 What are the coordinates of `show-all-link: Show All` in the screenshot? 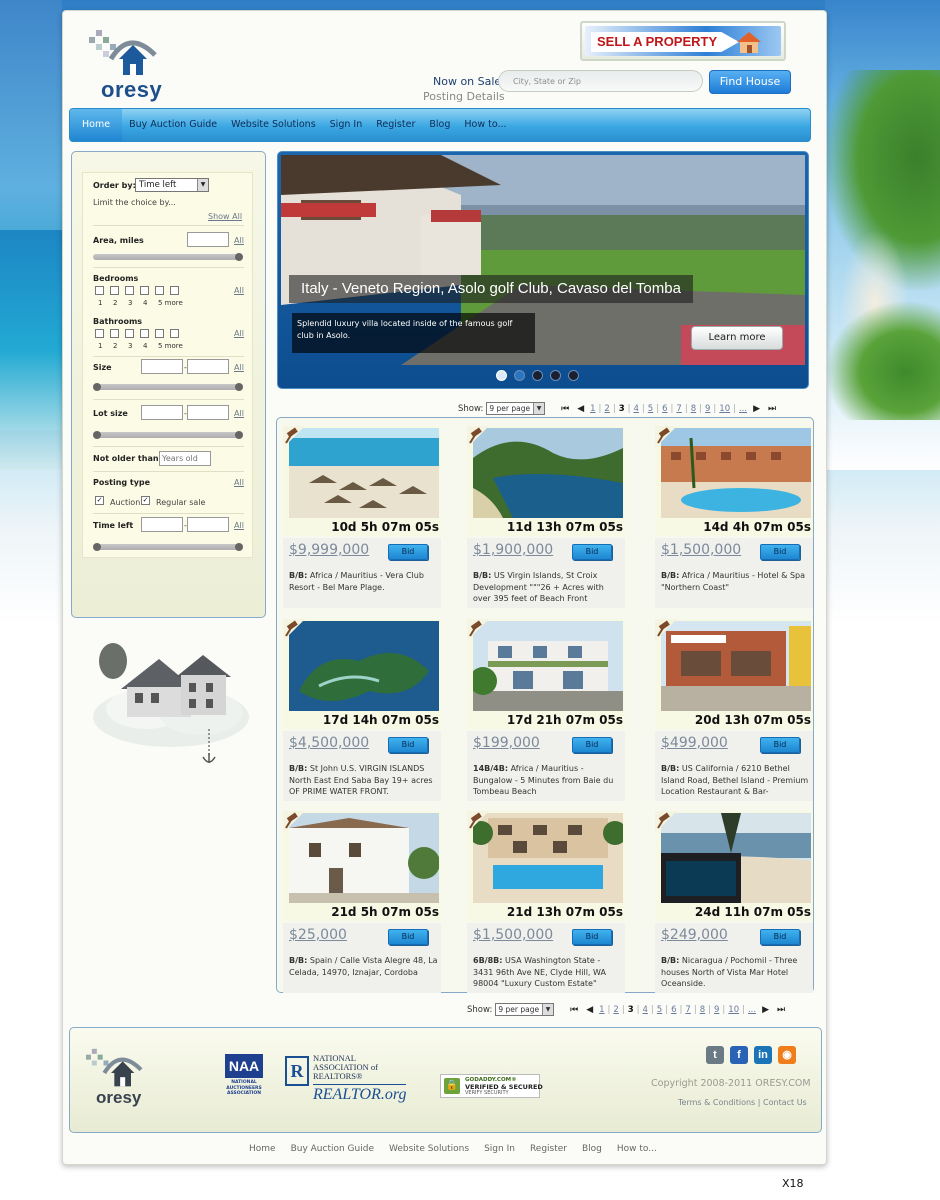 It's located at (225, 216).